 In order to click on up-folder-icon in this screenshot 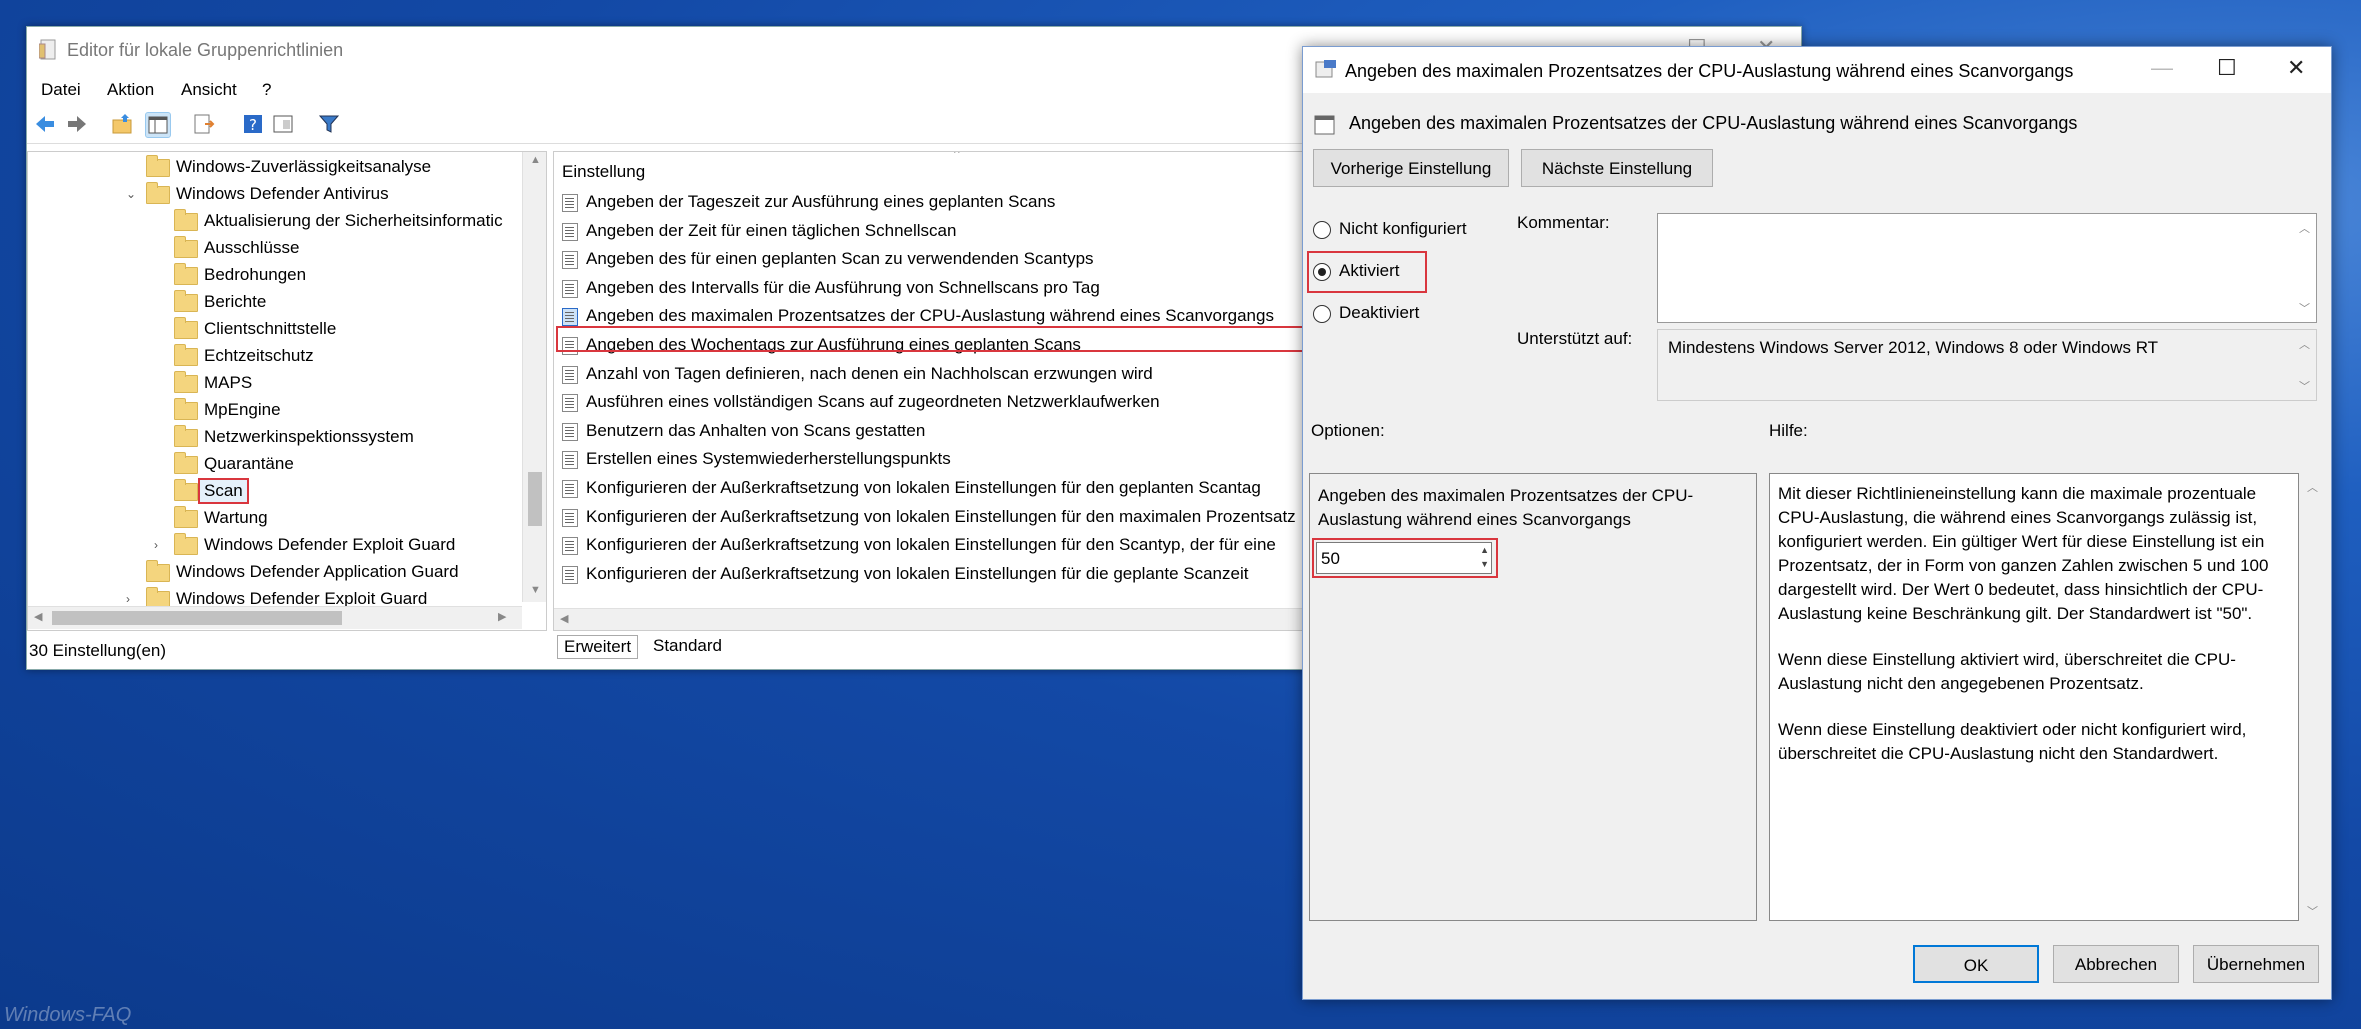, I will do `click(123, 124)`.